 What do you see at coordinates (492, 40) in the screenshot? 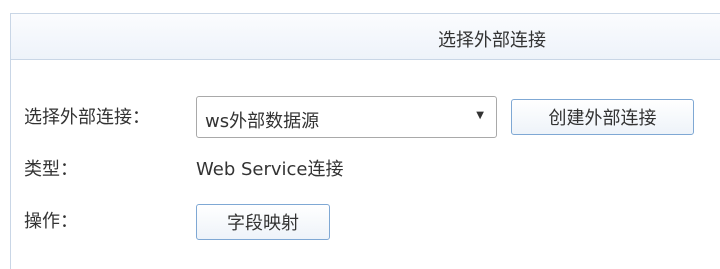
I see `panel-title: 选择外部连接` at bounding box center [492, 40].